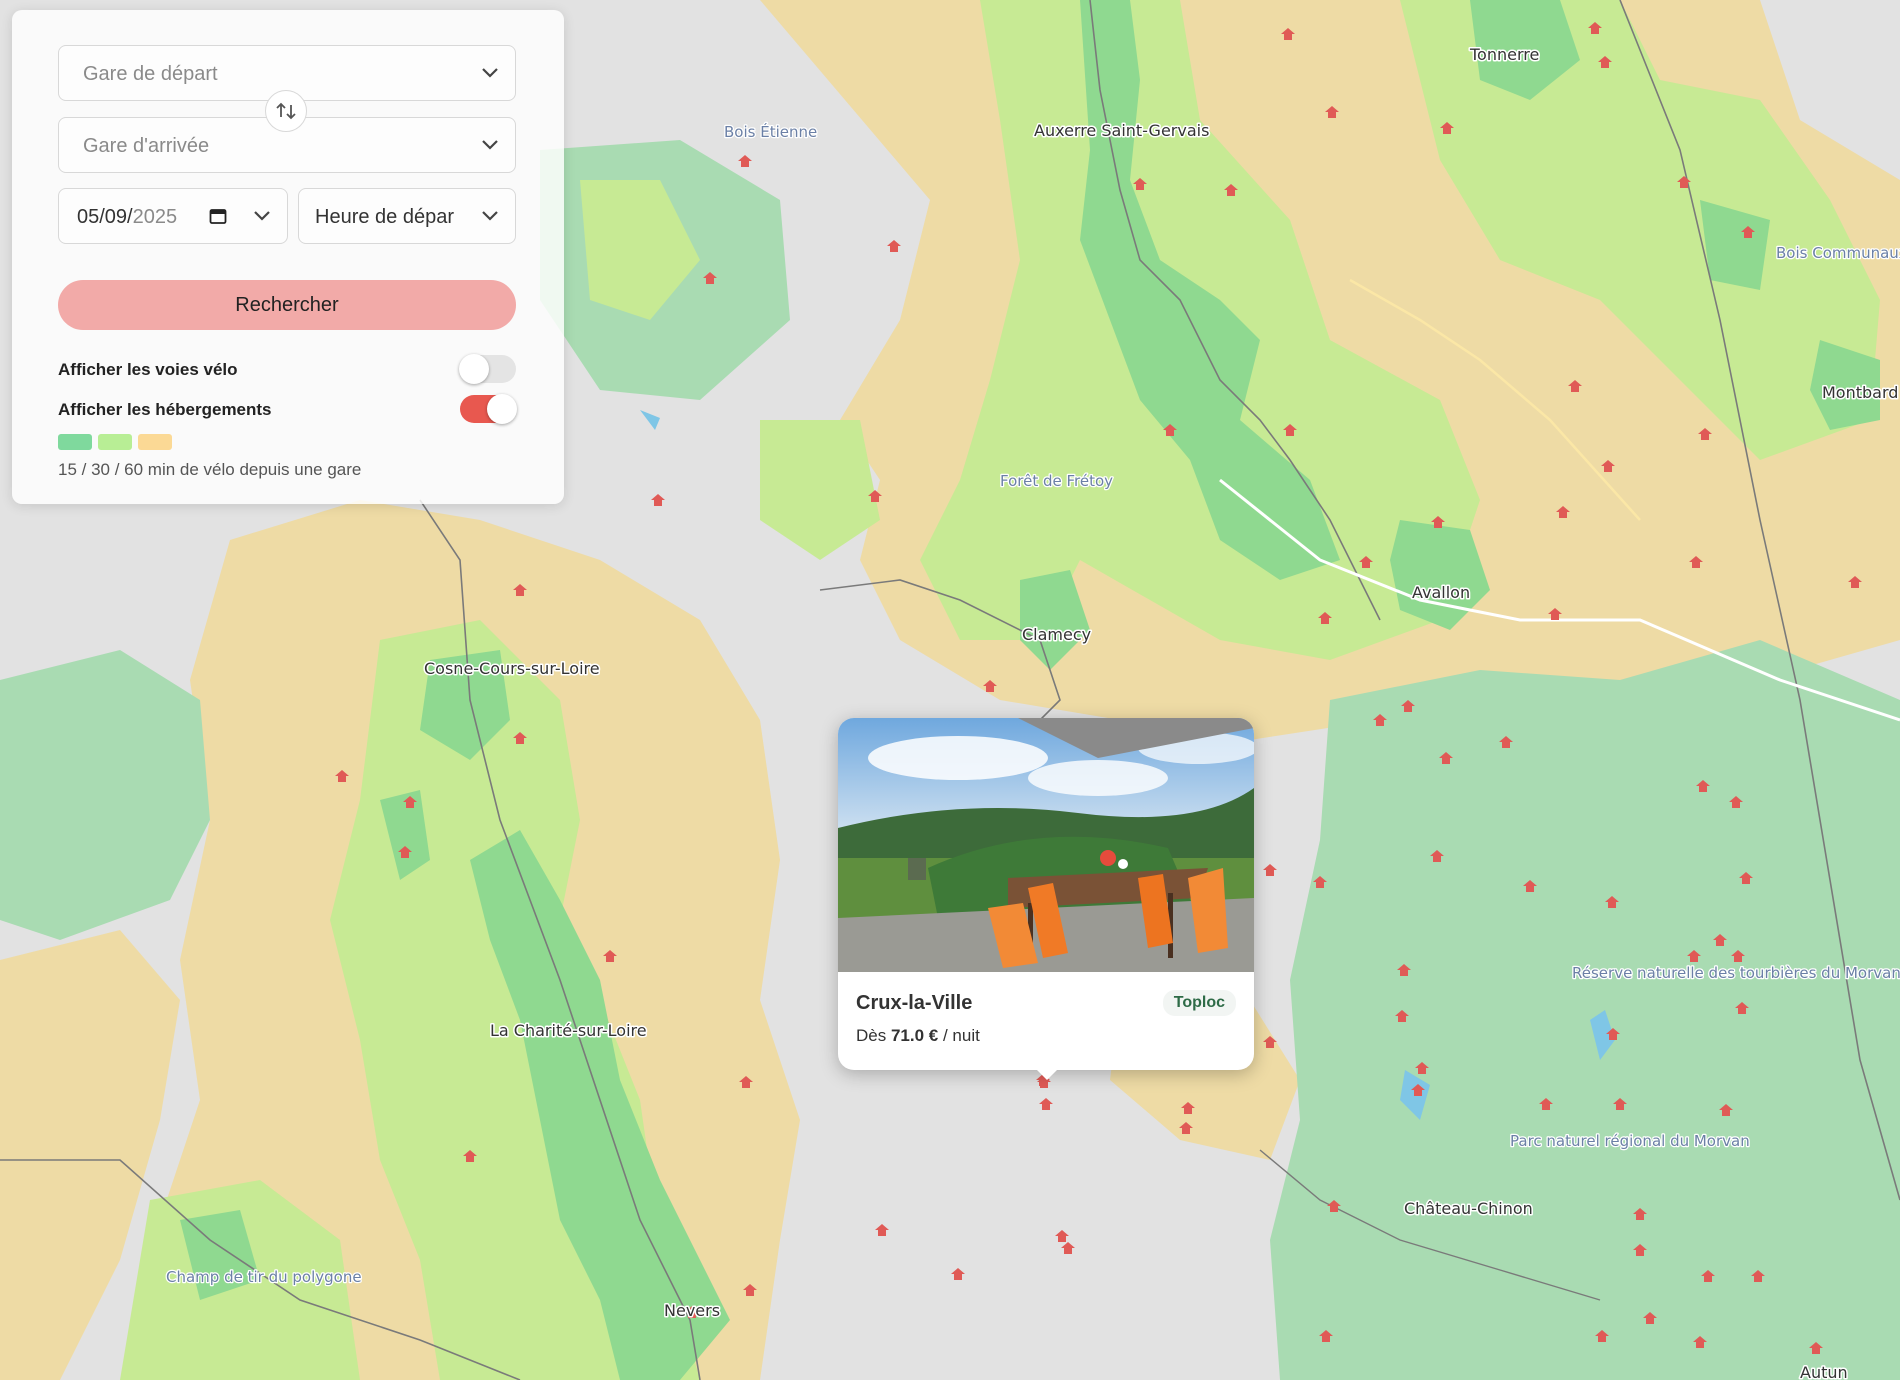  I want to click on map-label: Avallon, so click(1441, 592).